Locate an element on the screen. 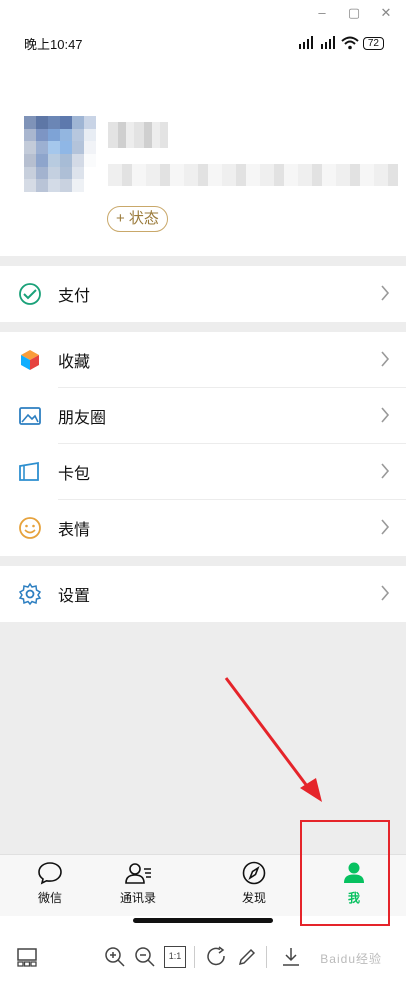 The height and width of the screenshot is (988, 406). tab-label: 发现 is located at coordinates (253, 898).